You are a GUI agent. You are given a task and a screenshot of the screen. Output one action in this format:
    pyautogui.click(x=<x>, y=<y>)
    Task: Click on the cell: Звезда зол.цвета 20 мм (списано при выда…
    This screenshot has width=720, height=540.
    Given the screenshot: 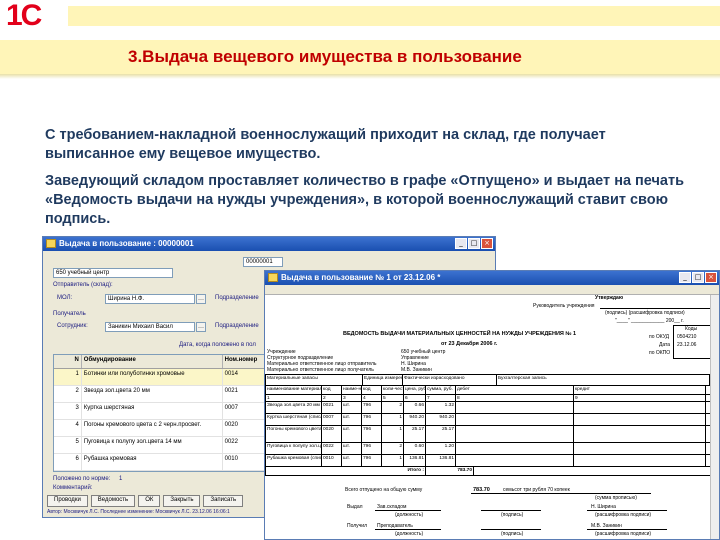 What is the action you would take?
    pyautogui.click(x=294, y=407)
    